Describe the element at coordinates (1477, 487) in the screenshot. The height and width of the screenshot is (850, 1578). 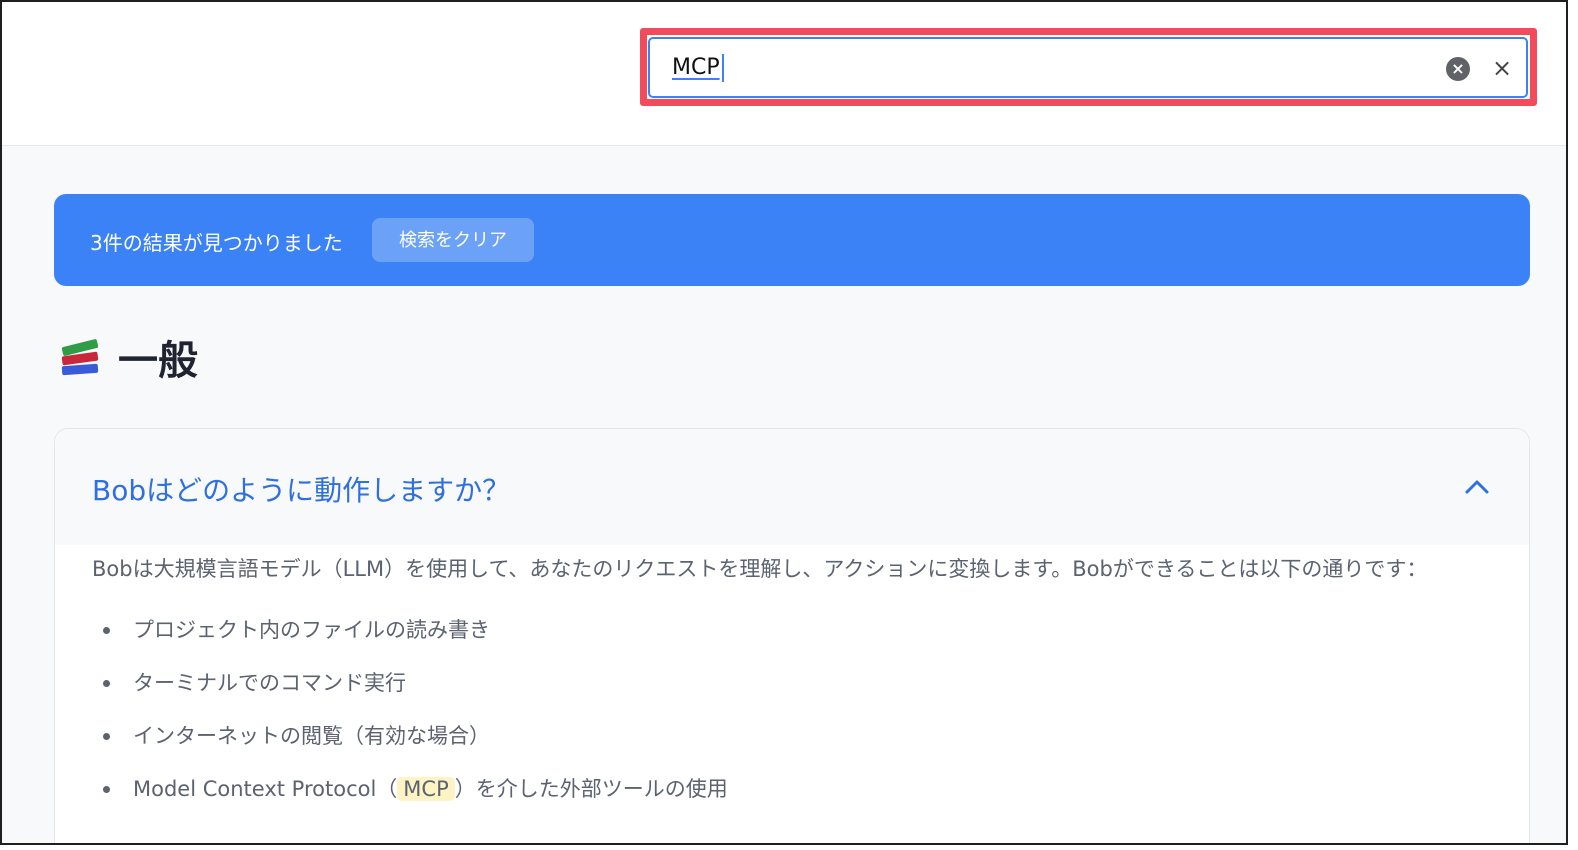
I see `chevron-up-icon` at that location.